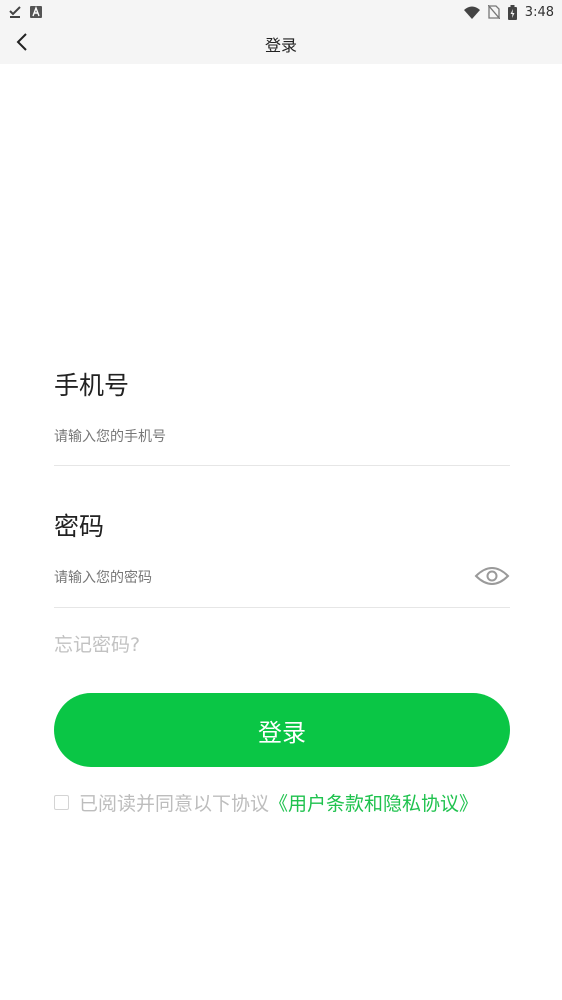 The image size is (562, 1000). I want to click on agreement-row: 已阅读并同意以下协议 《用户条款和隐私协议》, so click(266, 802).